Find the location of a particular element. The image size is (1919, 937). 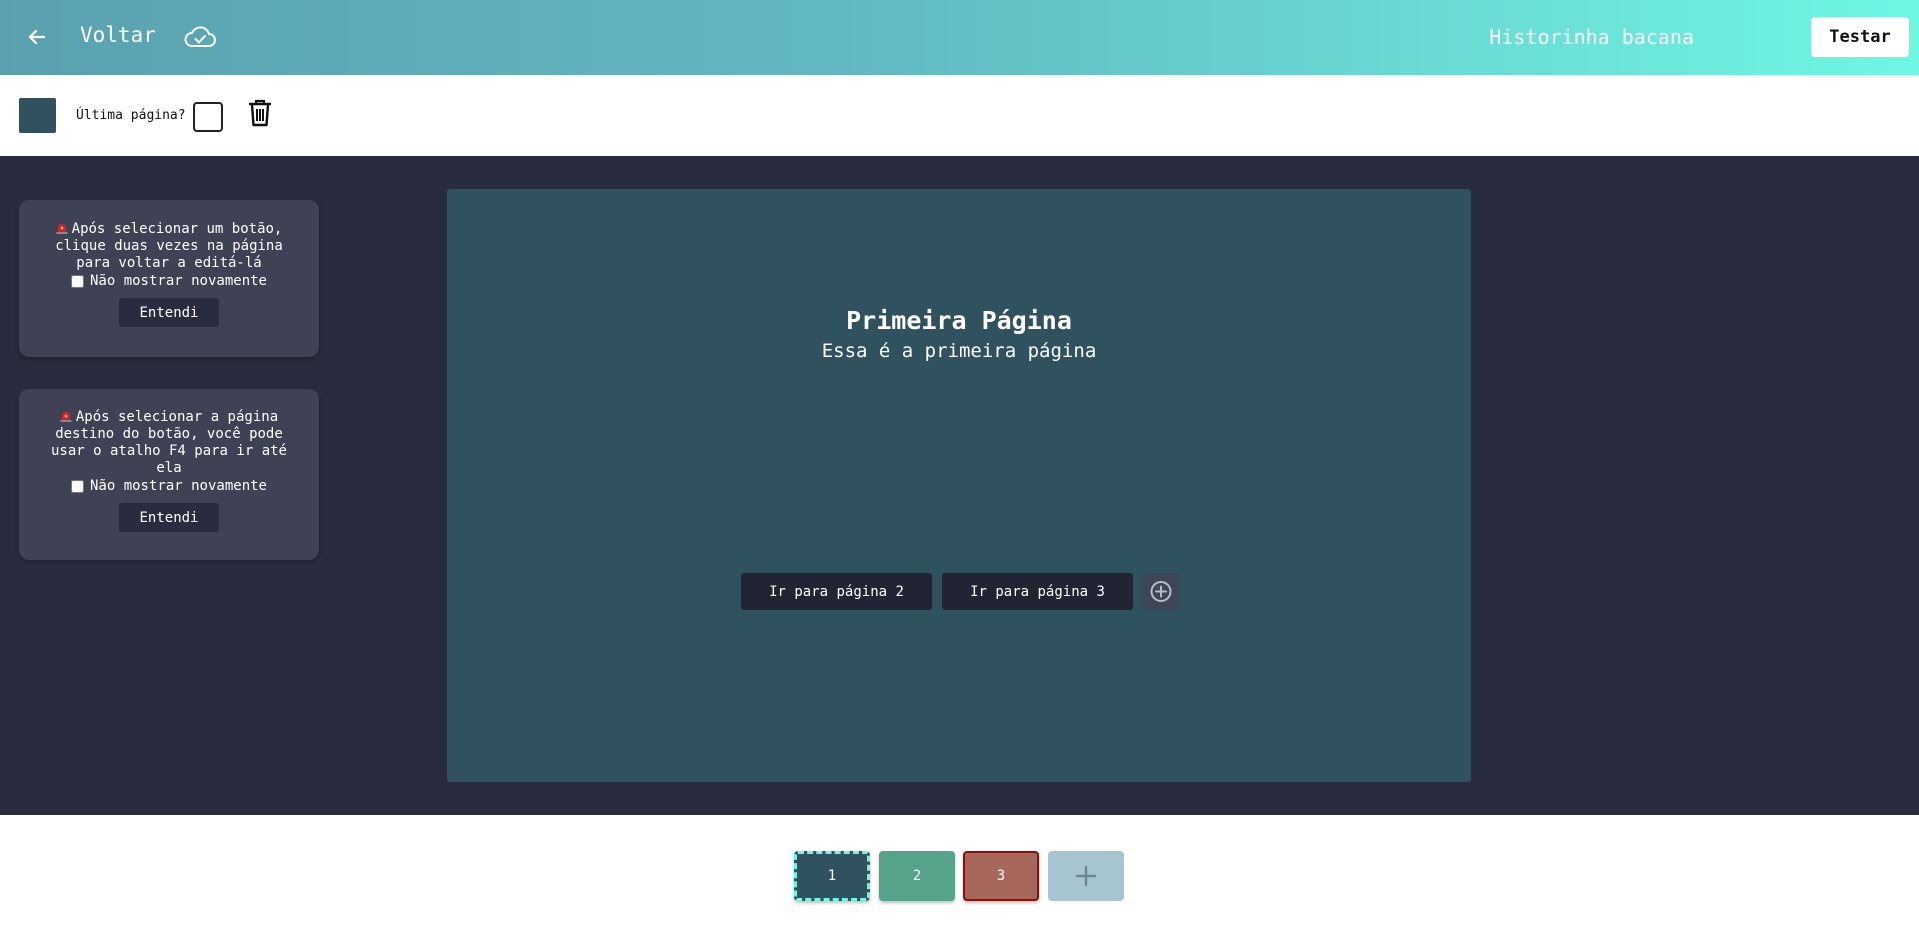

page-thumbnail-3: 3 is located at coordinates (1001, 876).